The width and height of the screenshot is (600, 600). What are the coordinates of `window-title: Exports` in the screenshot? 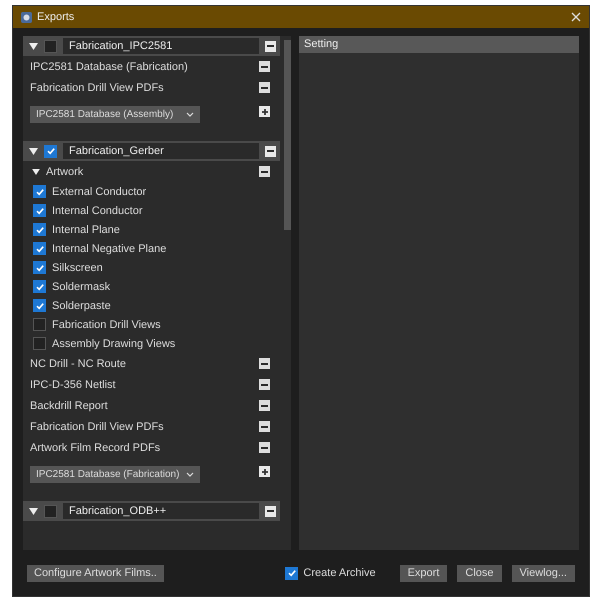 It's located at (55, 17).